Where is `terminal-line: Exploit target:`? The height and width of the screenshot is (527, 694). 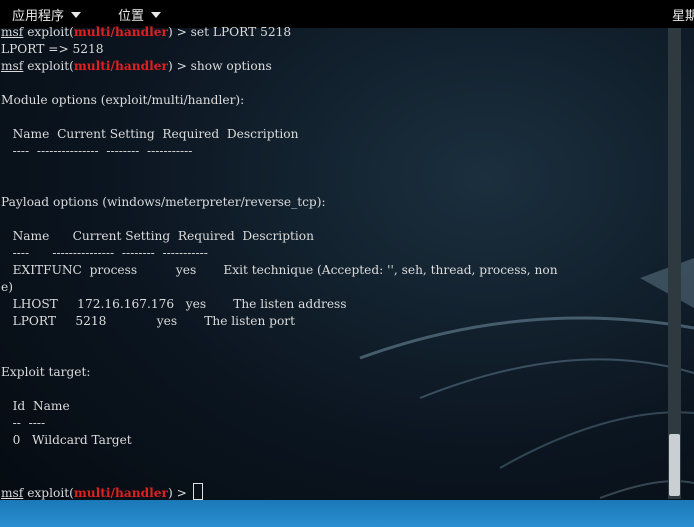 terminal-line: Exploit target: is located at coordinates (46, 372).